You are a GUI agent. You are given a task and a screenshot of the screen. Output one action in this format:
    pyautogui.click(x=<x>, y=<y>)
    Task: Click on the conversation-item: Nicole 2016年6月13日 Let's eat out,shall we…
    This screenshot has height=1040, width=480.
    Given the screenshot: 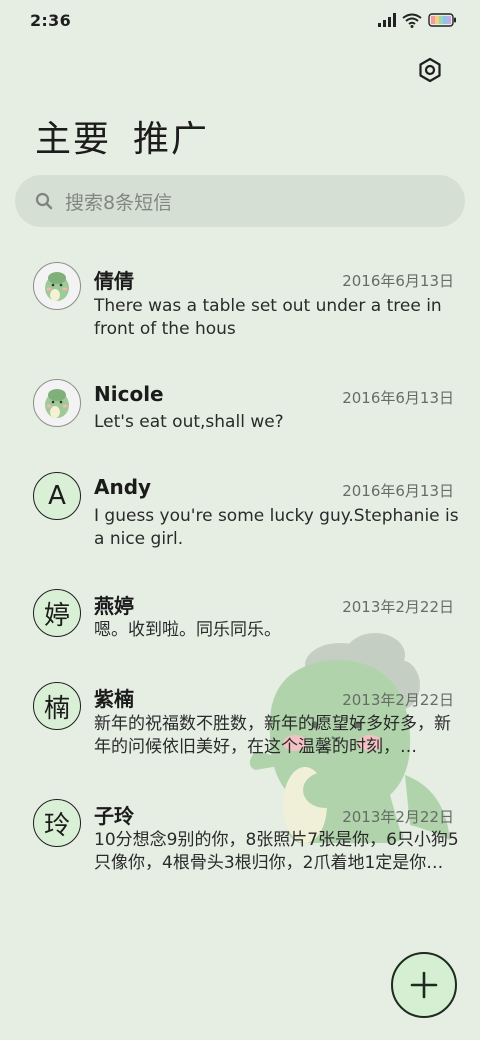 What is the action you would take?
    pyautogui.click(x=240, y=417)
    